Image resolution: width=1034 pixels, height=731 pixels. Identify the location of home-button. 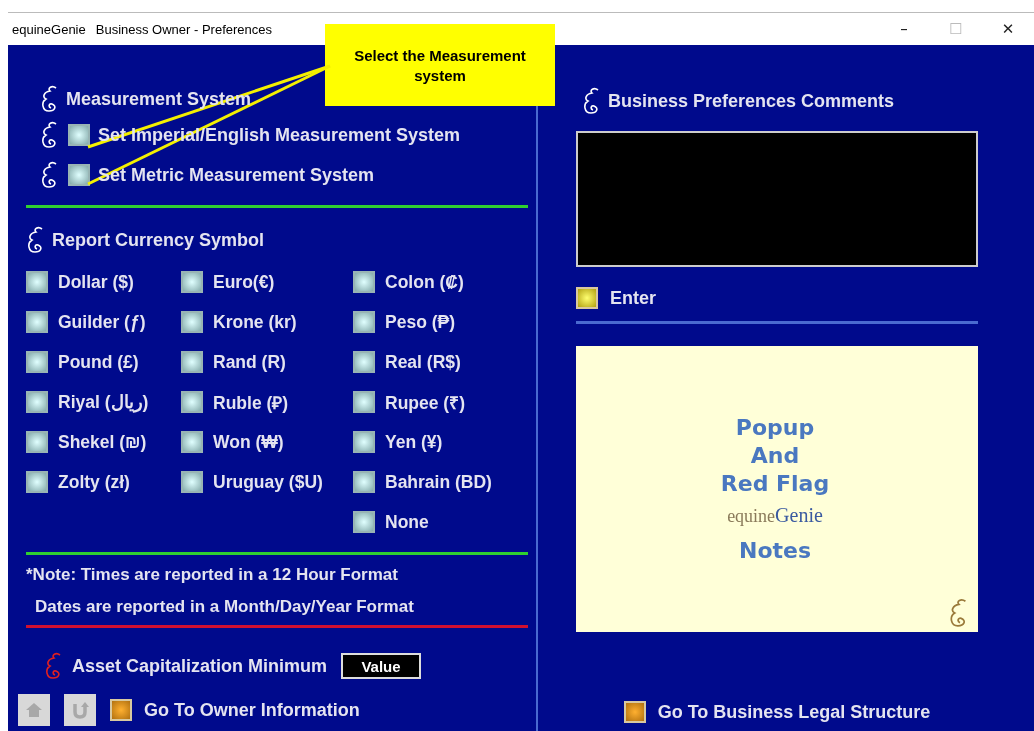
(34, 710).